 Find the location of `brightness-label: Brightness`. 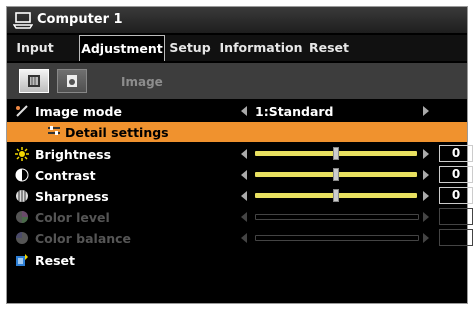

brightness-label: Brightness is located at coordinates (73, 154).